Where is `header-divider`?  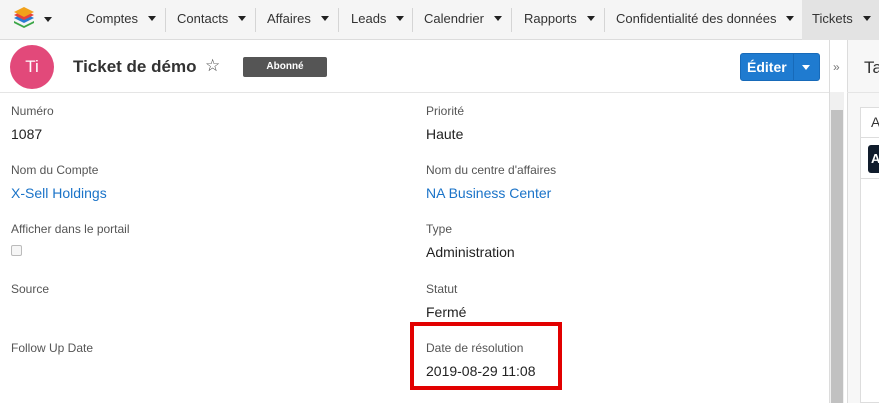 header-divider is located at coordinates (415, 92).